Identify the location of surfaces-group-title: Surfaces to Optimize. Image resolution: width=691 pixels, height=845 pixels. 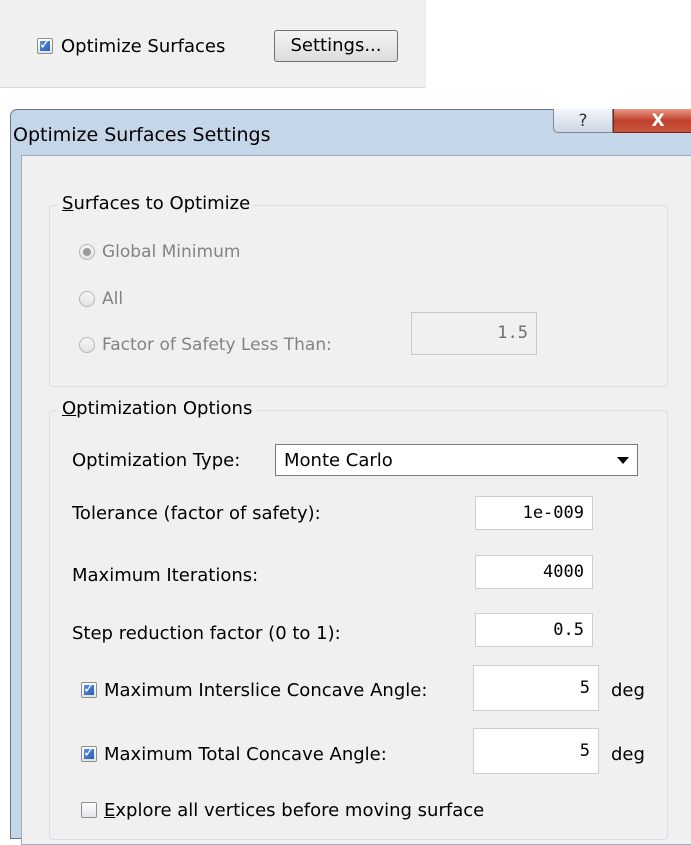
(156, 203).